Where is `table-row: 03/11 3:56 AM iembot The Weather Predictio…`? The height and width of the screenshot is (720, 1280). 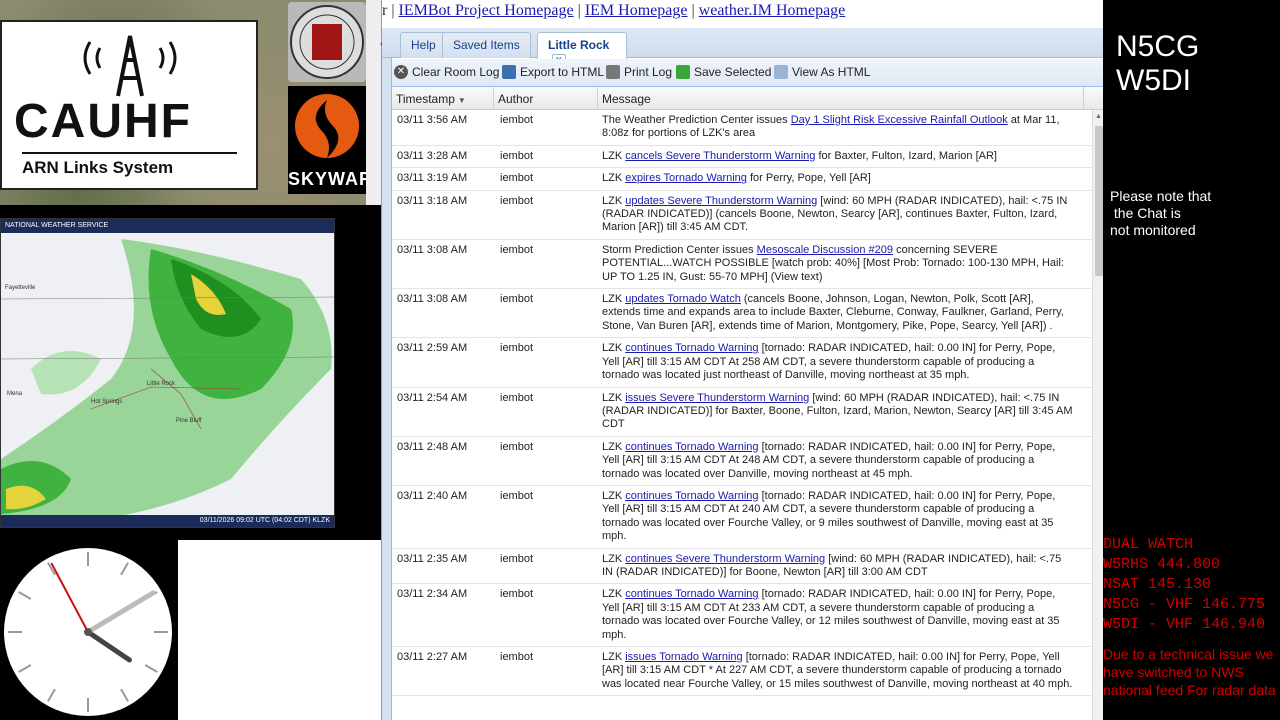 table-row: 03/11 3:56 AM iembot The Weather Predictio… is located at coordinates (742, 128).